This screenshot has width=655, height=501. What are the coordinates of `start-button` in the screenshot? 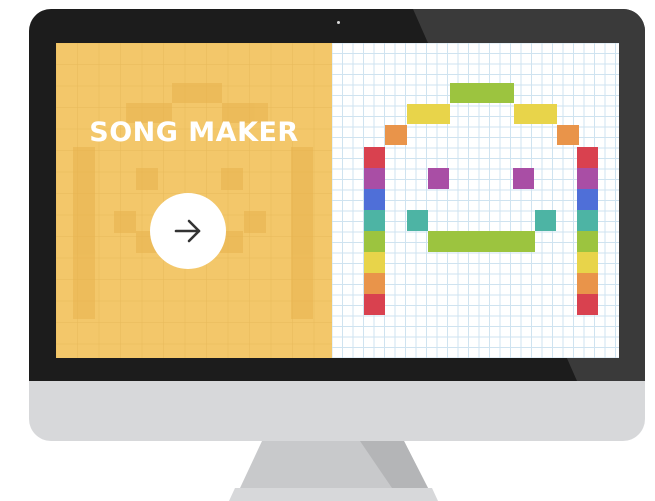 It's located at (188, 231).